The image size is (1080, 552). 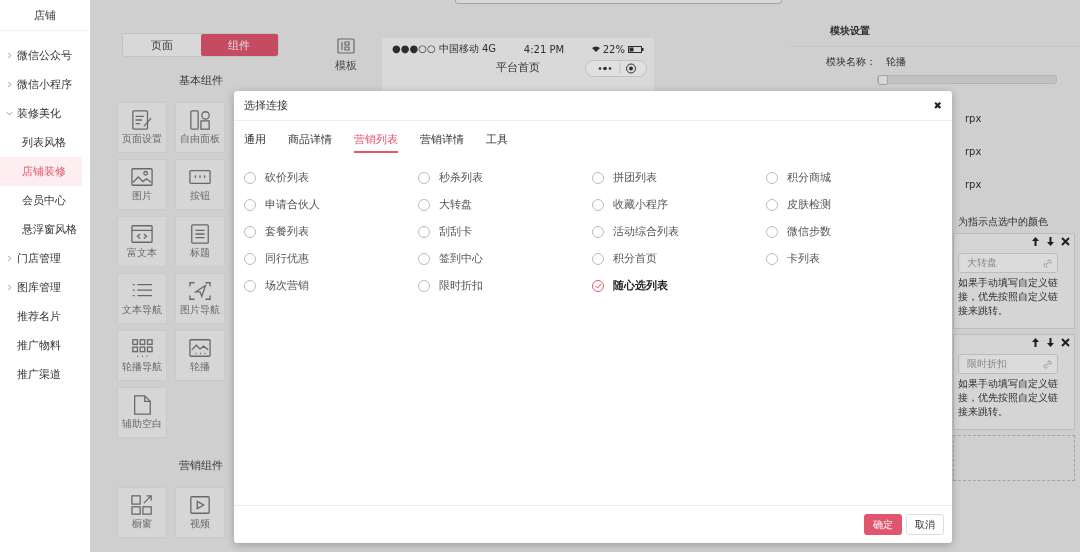 What do you see at coordinates (45, 345) in the screenshot?
I see `sidebar-item: 推广物料` at bounding box center [45, 345].